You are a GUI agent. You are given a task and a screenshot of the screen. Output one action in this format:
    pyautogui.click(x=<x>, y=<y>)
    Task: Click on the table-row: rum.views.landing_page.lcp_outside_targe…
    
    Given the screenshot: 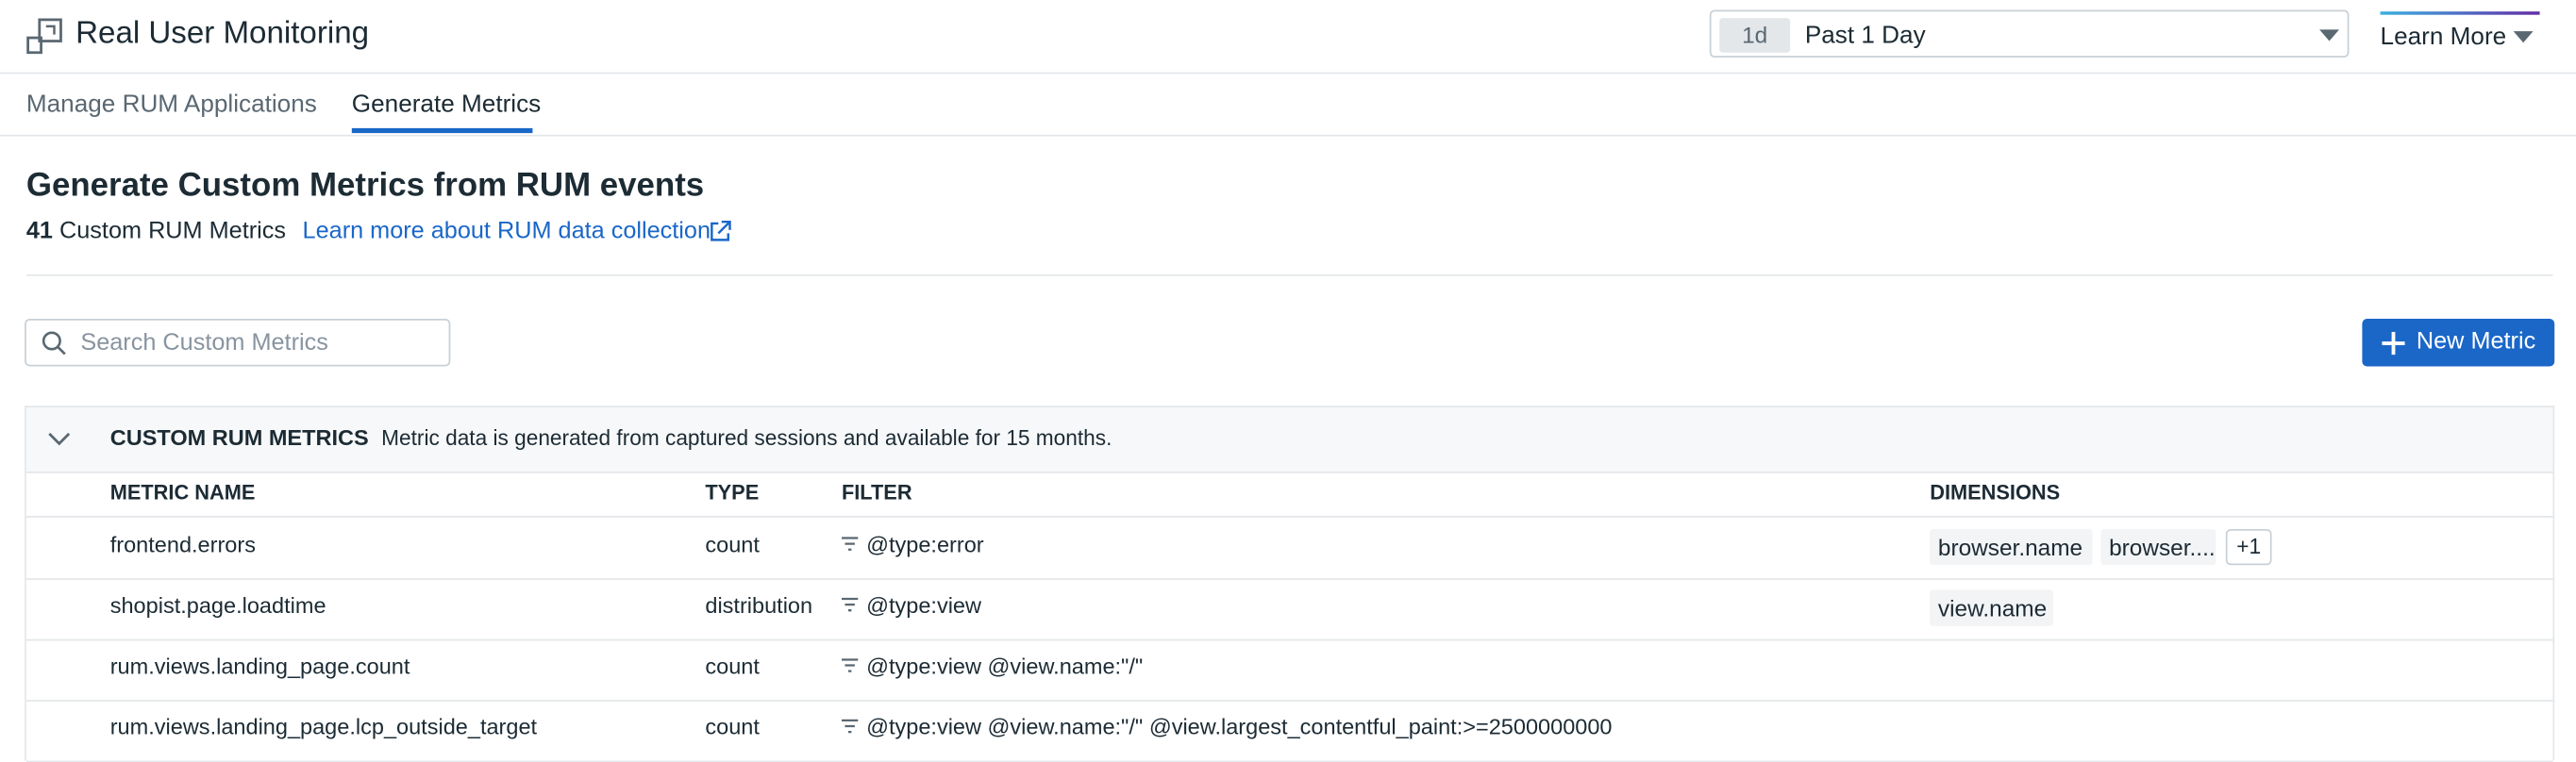 What is the action you would take?
    pyautogui.click(x=1289, y=731)
    